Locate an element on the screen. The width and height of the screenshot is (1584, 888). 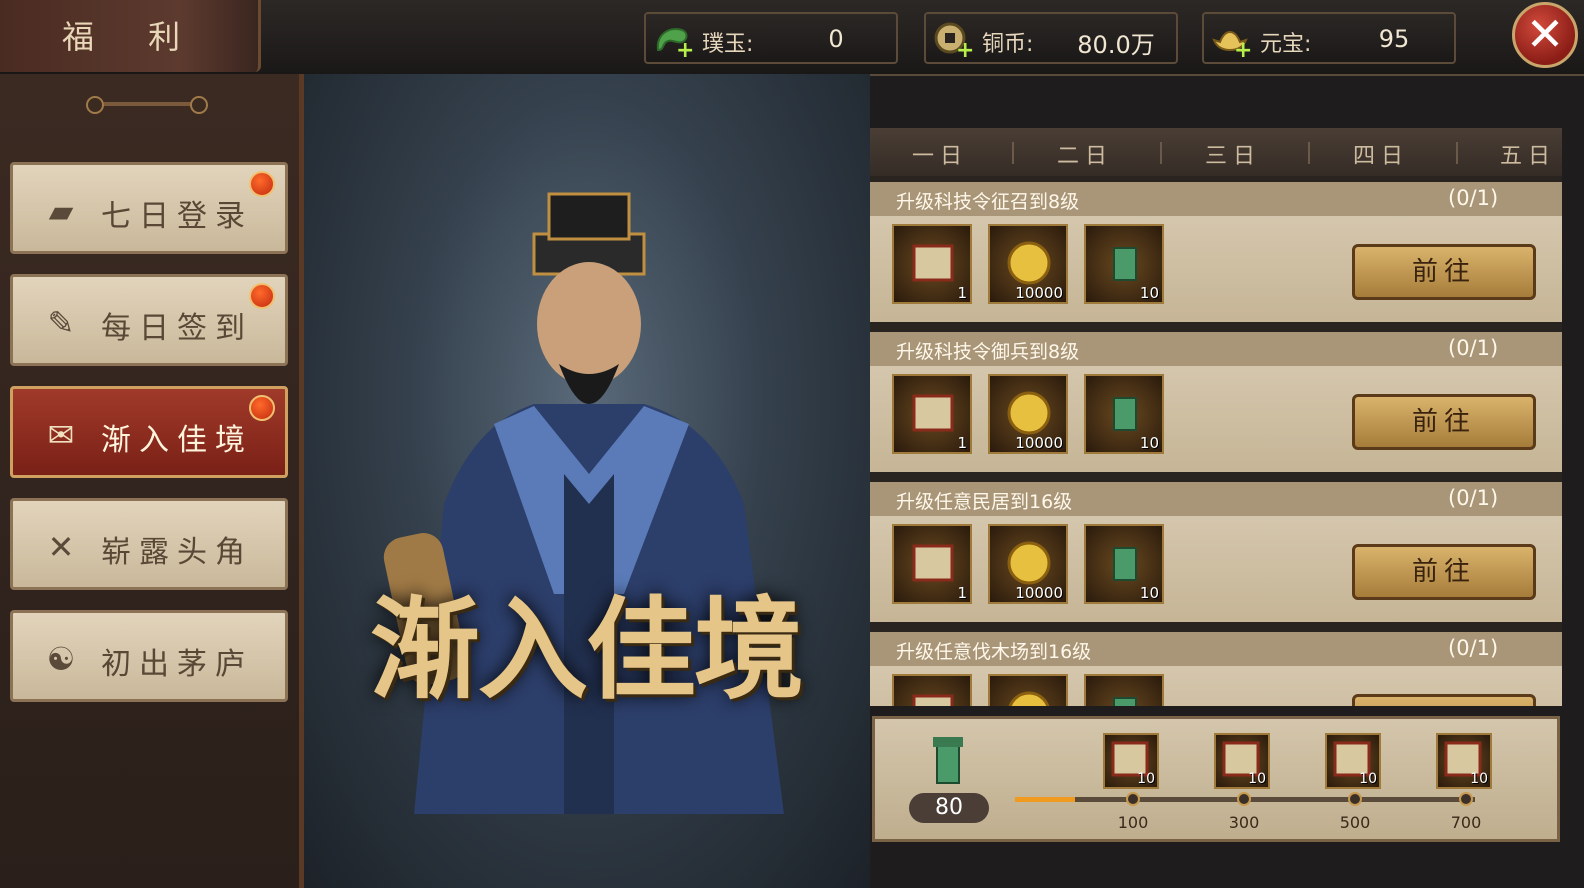
coins-value: 80.0万 is located at coordinates (1116, 45).